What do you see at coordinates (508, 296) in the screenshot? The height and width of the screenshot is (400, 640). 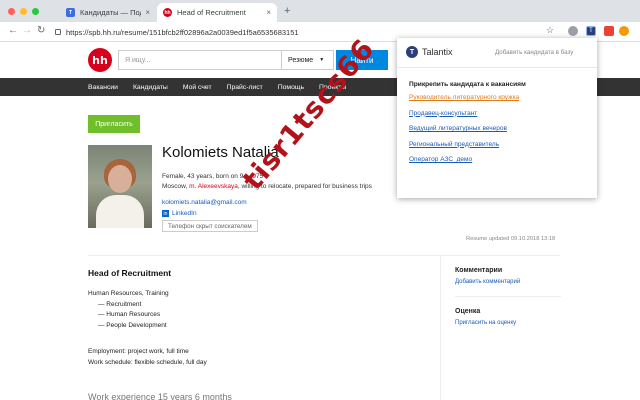 I see `sidebar-divider` at bounding box center [508, 296].